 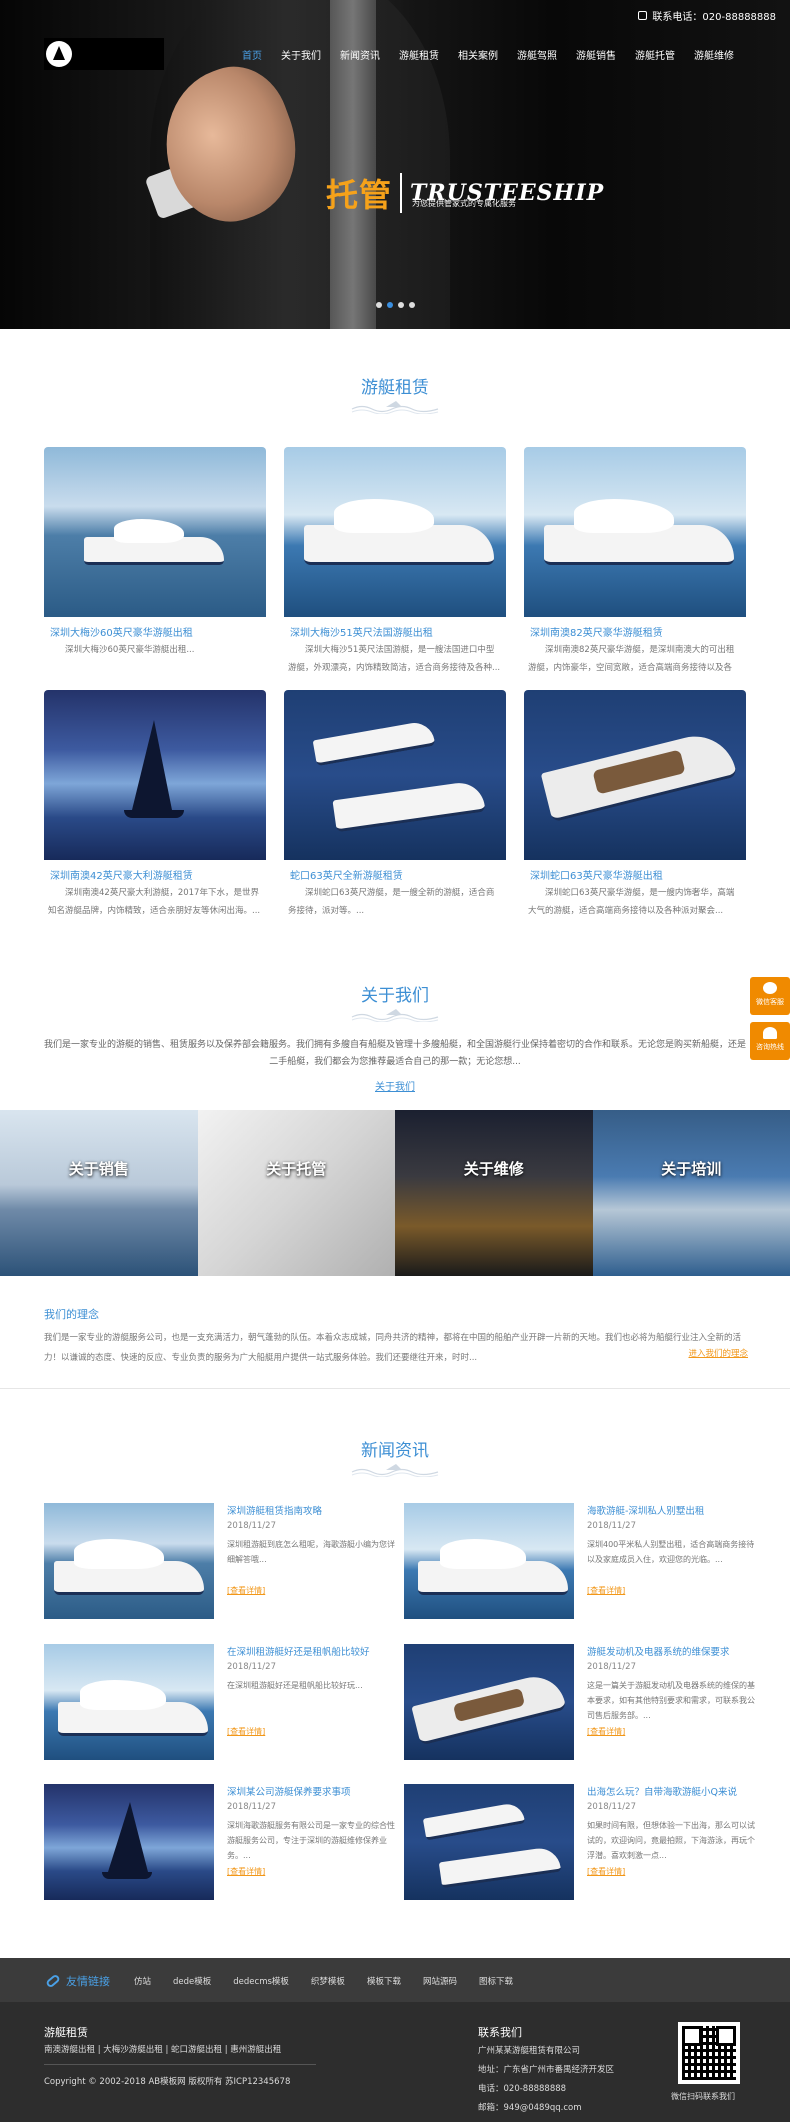 What do you see at coordinates (296, 1193) in the screenshot?
I see `service-tile-trusteeship: 关于托管` at bounding box center [296, 1193].